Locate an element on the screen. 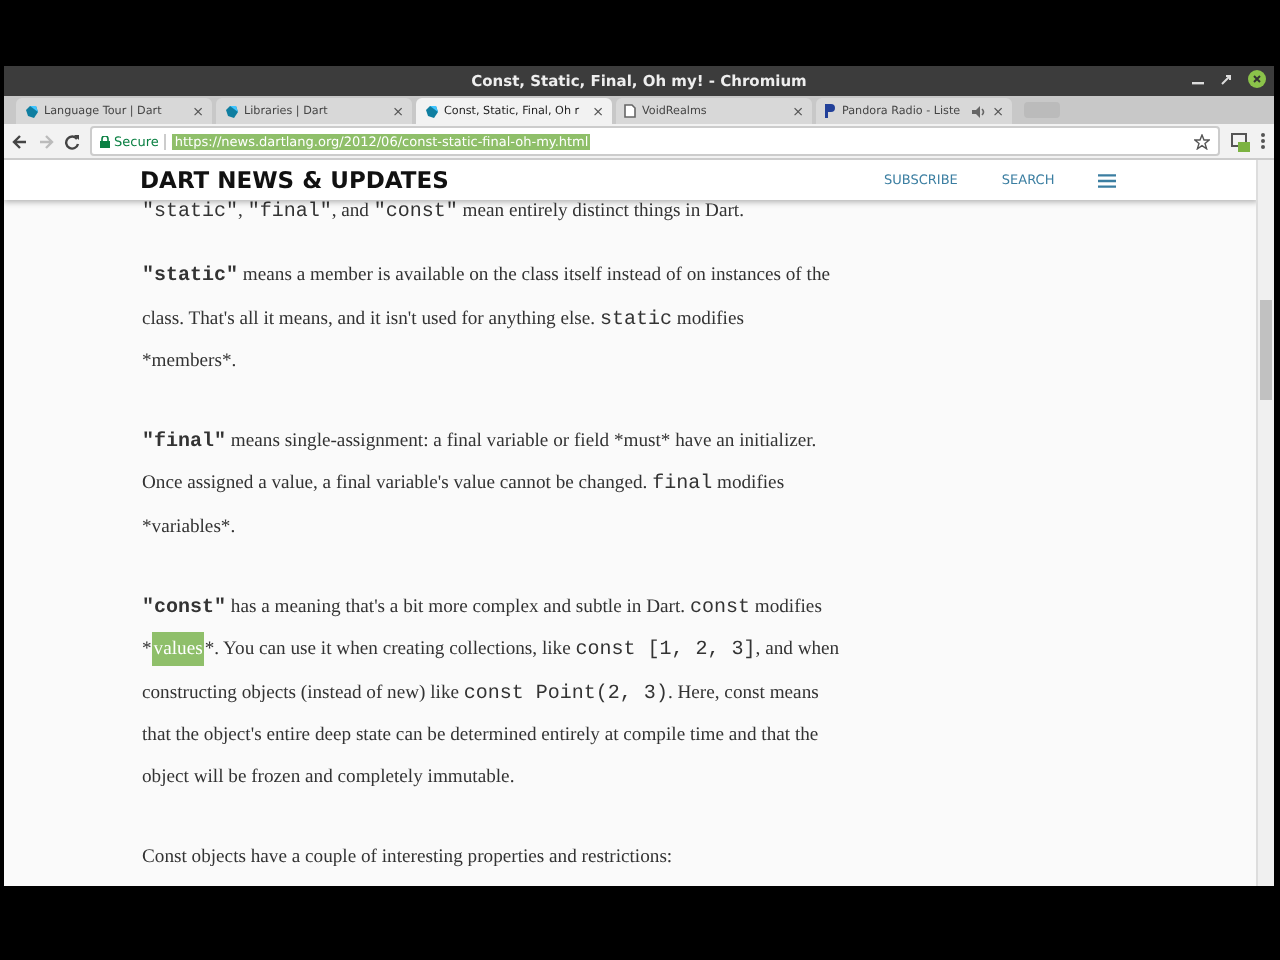 This screenshot has width=1280, height=960. p-logo-icon is located at coordinates (830, 111).